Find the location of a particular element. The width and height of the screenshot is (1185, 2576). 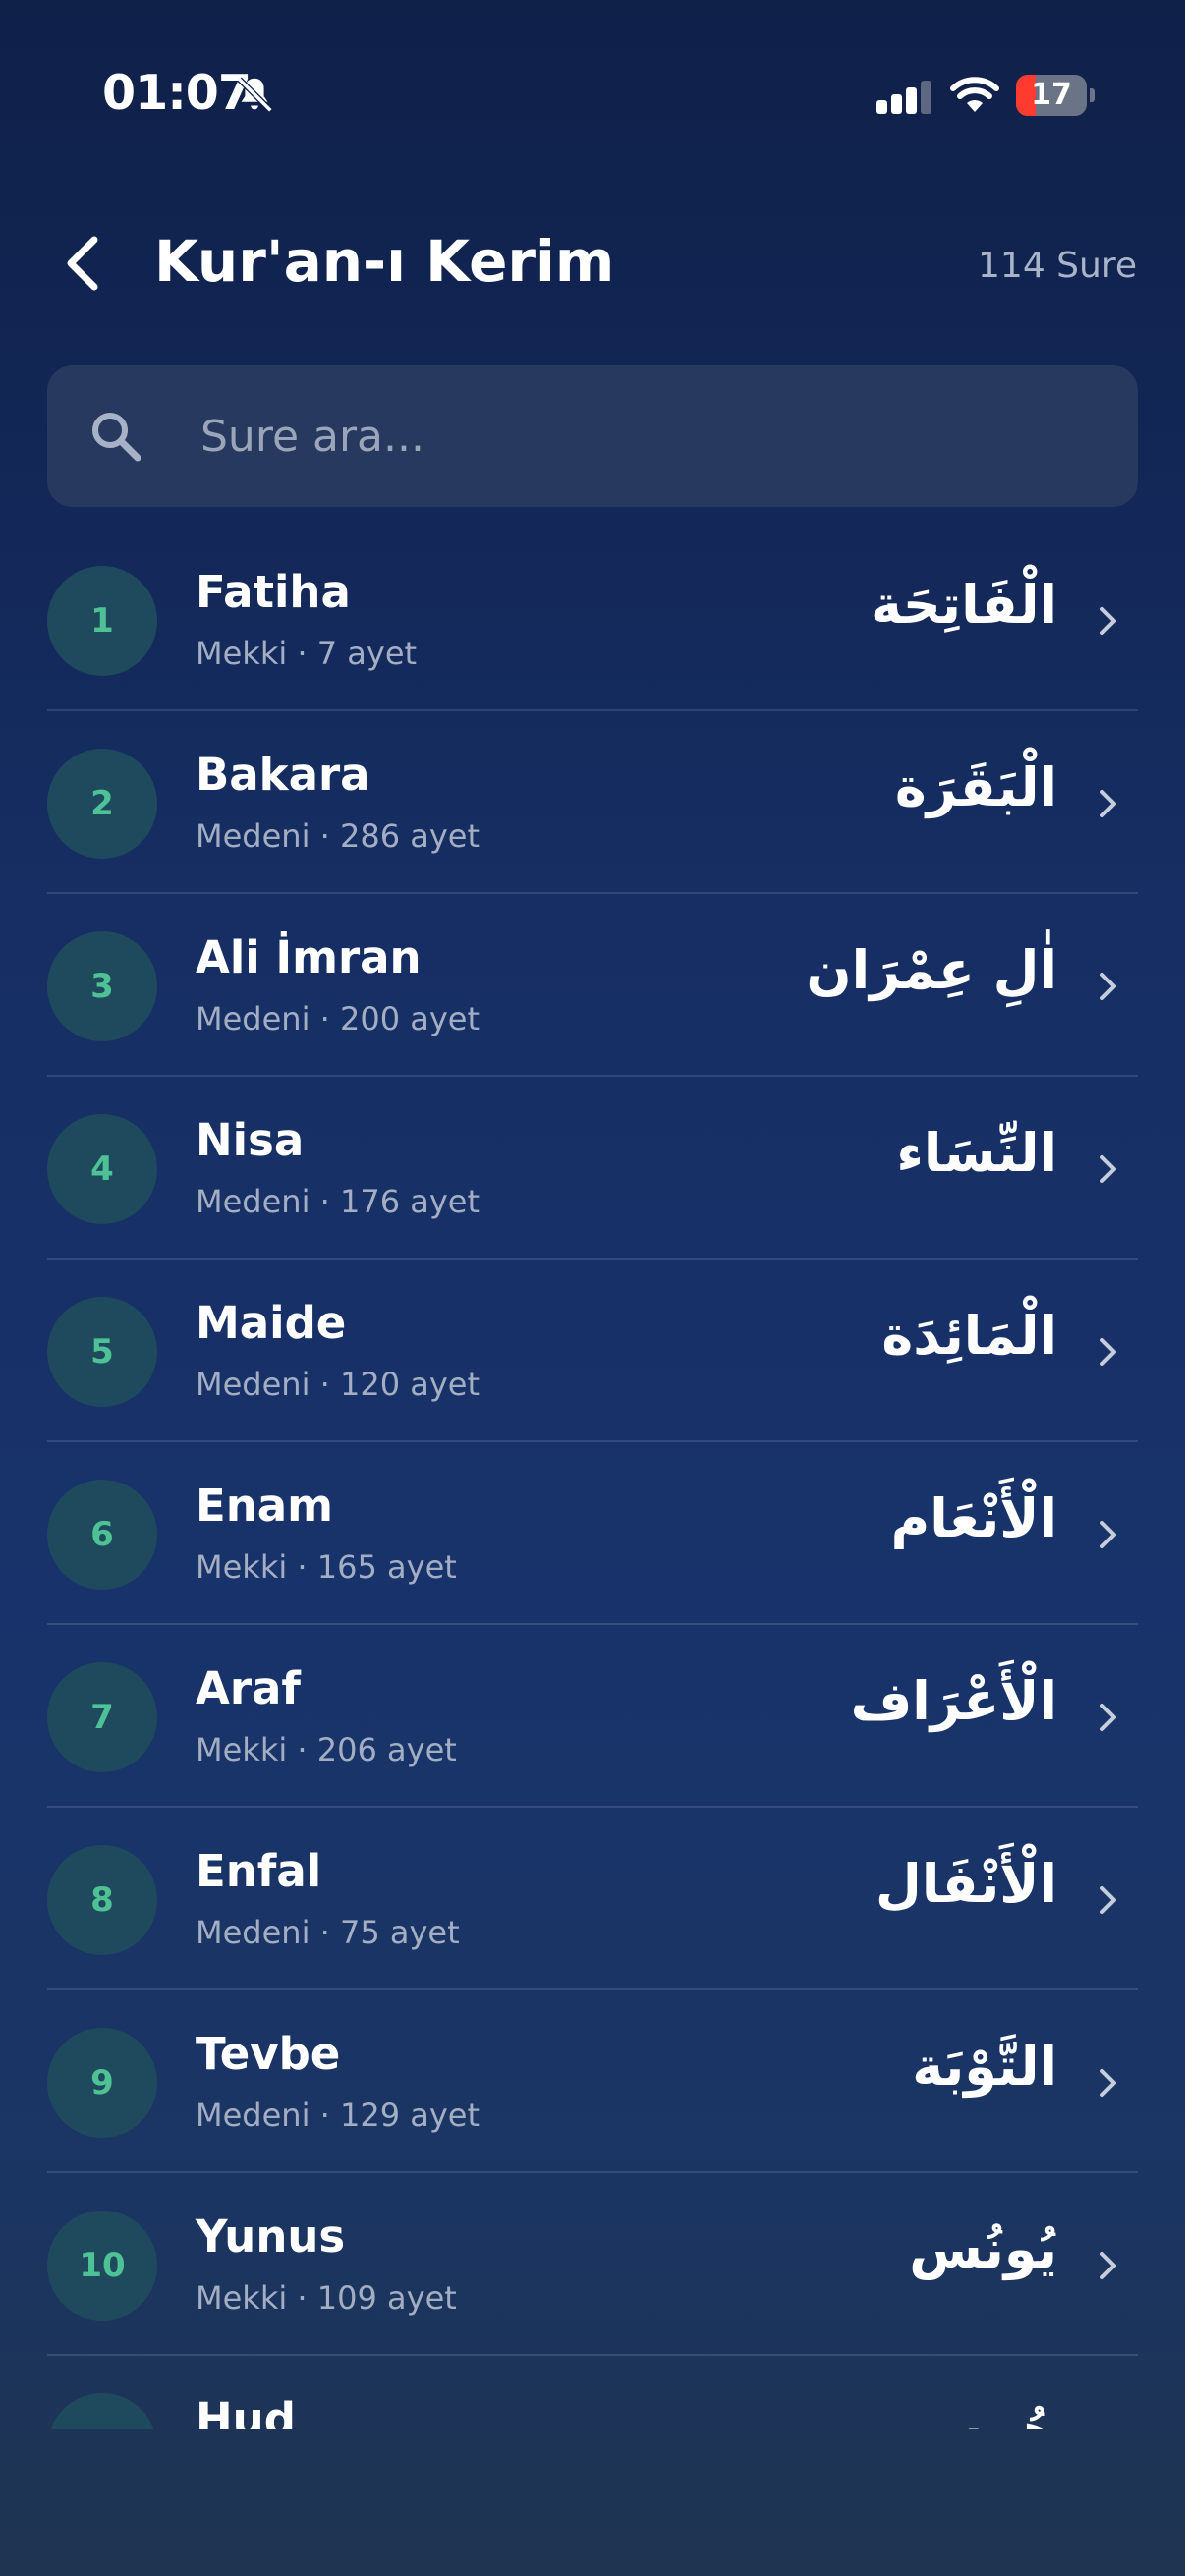

back-chevron-icon is located at coordinates (83, 263).